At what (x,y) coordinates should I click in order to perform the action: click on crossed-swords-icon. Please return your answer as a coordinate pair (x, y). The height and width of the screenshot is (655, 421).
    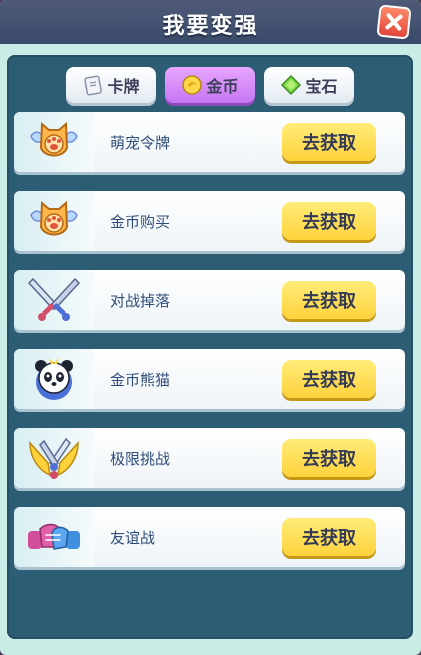
    Looking at the image, I should click on (54, 300).